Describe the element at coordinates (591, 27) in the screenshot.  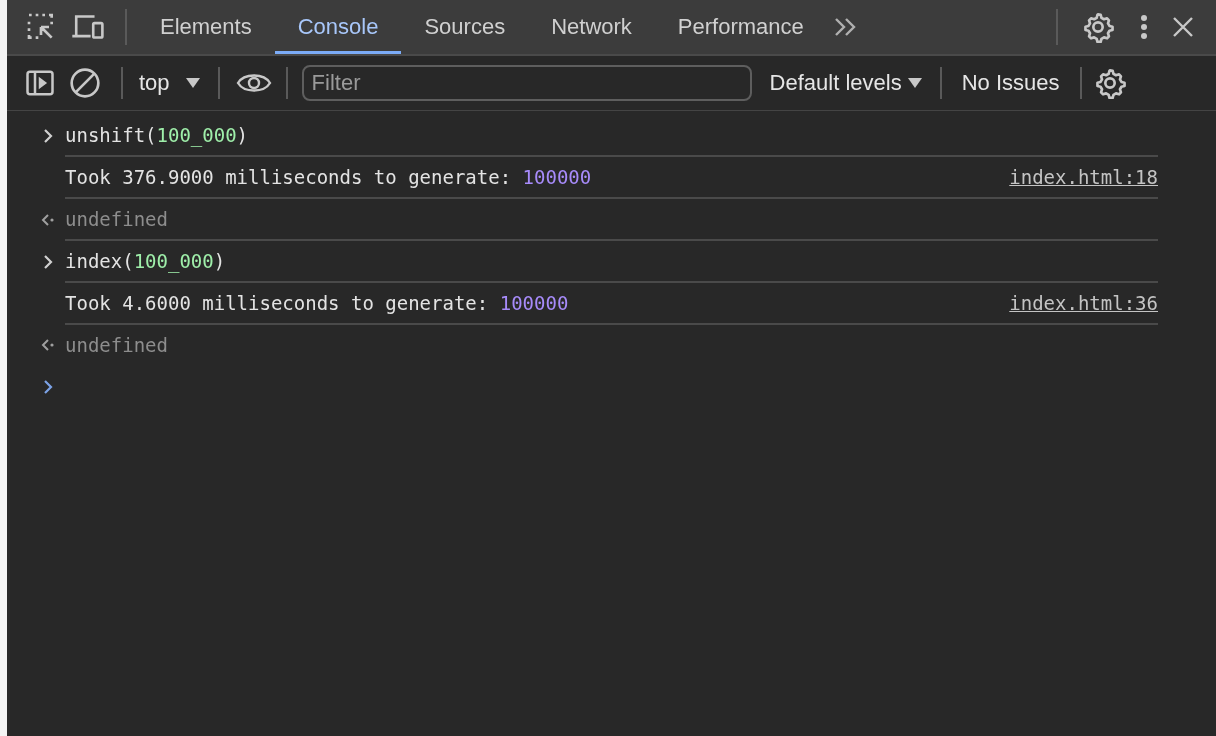
I see `panel-tab: Network` at that location.